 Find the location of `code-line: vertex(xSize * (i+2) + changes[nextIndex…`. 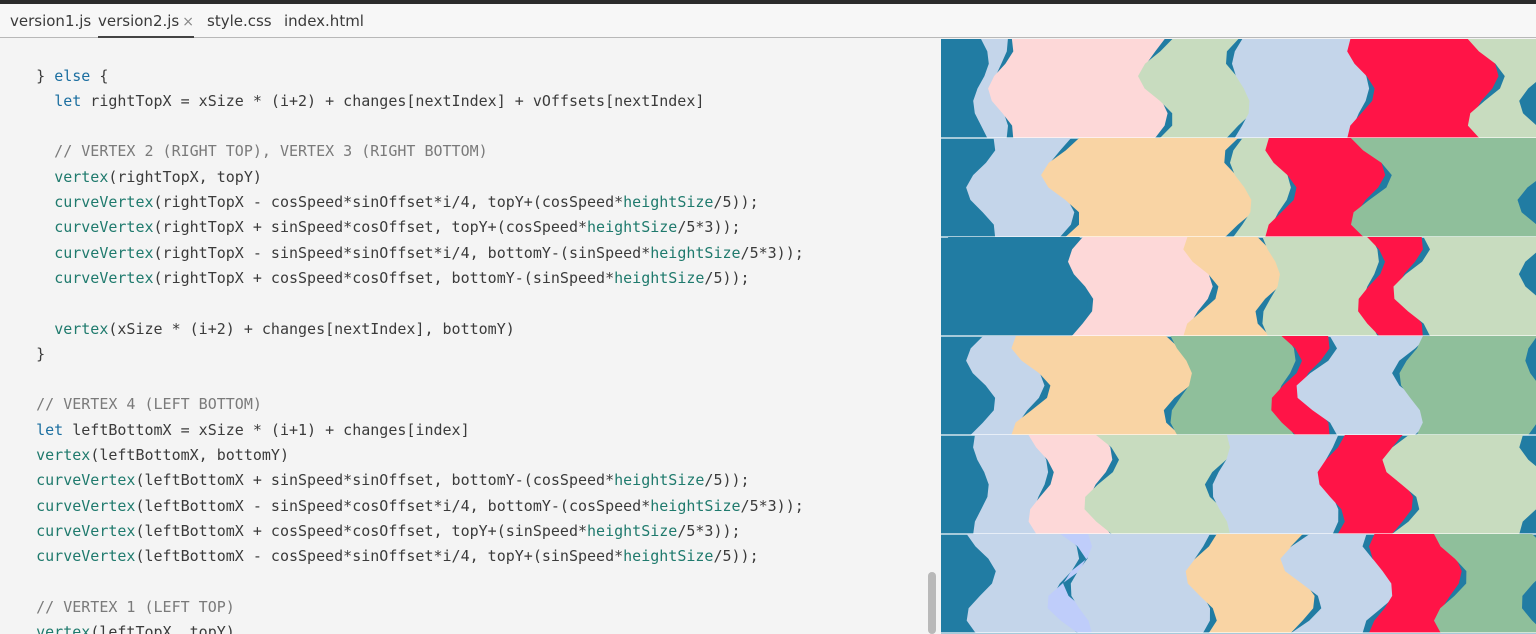

code-line: vertex(xSize * (i+2) + changes[nextIndex… is located at coordinates (284, 328).